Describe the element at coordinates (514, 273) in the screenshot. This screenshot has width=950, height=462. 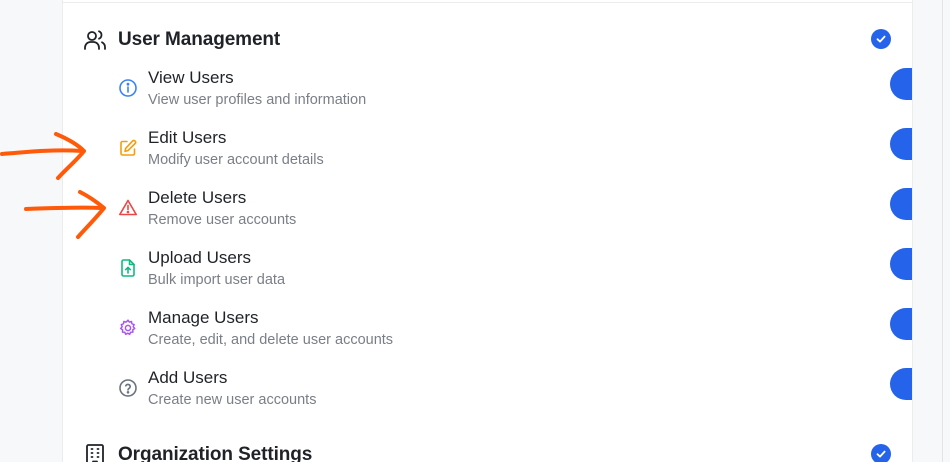
I see `permission-row-upload-users: Upload Users Bulk import user data` at that location.